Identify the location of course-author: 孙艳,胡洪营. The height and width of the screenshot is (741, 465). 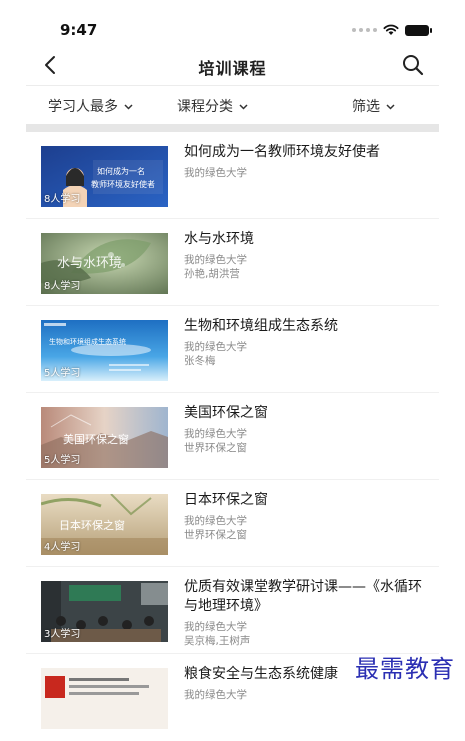
(212, 274).